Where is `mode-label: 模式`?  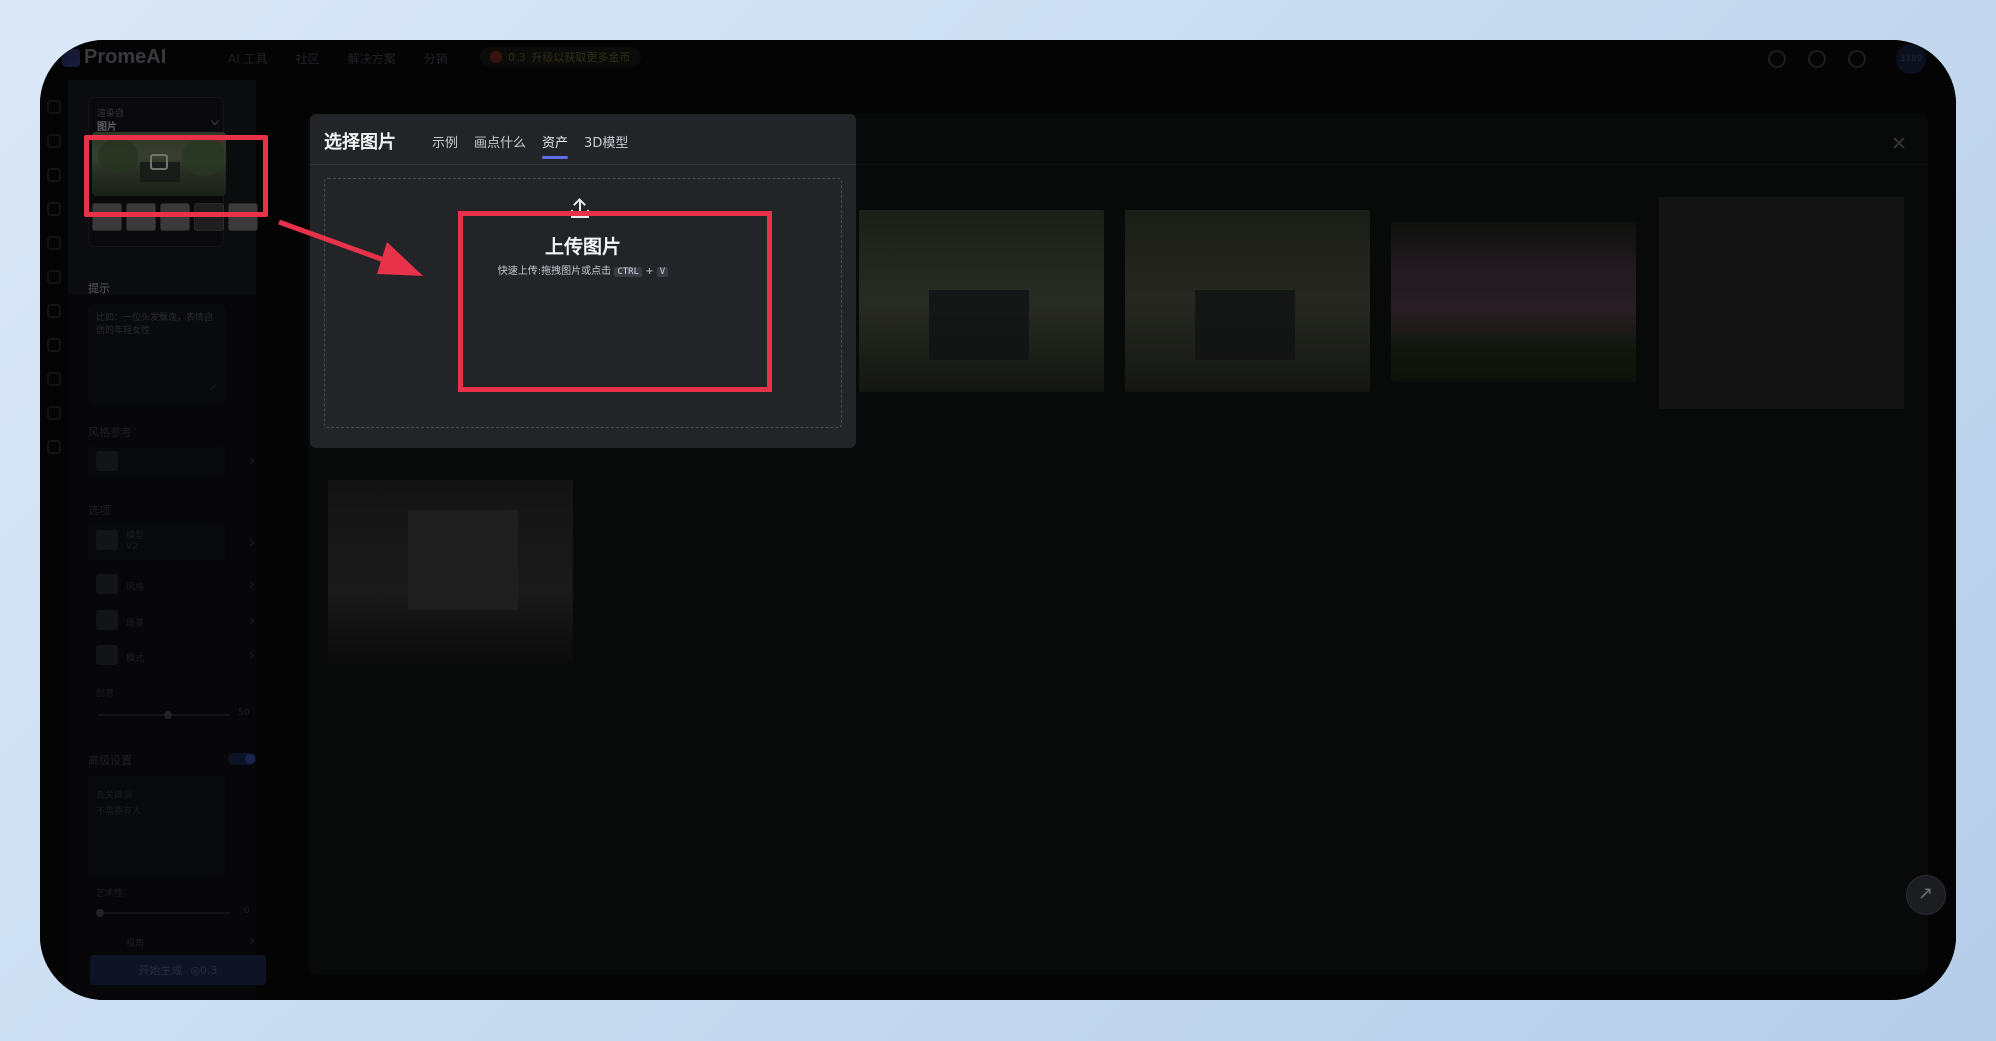 mode-label: 模式 is located at coordinates (135, 657).